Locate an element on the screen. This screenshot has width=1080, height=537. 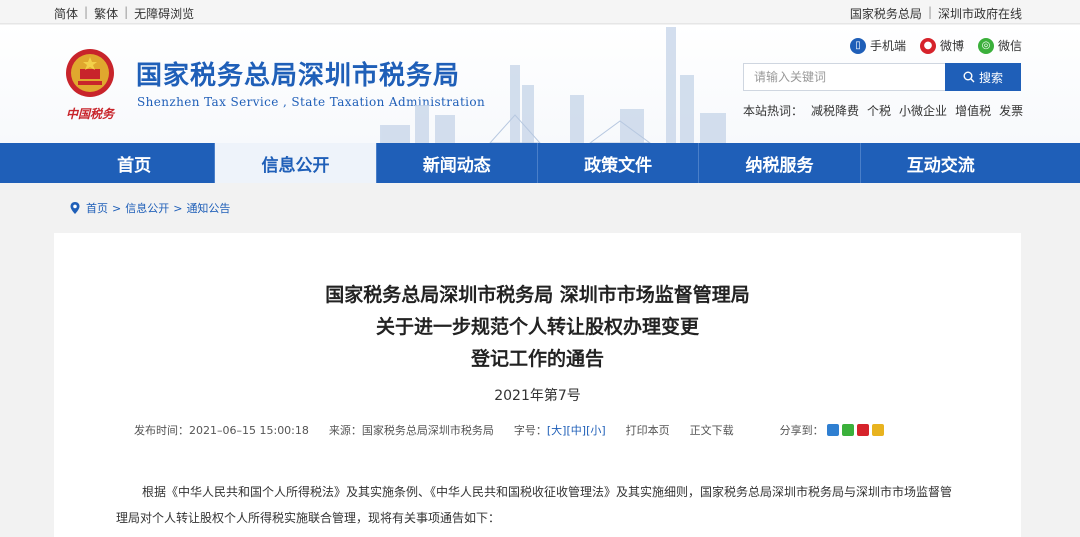
share-qzone-icon is located at coordinates (832, 430).